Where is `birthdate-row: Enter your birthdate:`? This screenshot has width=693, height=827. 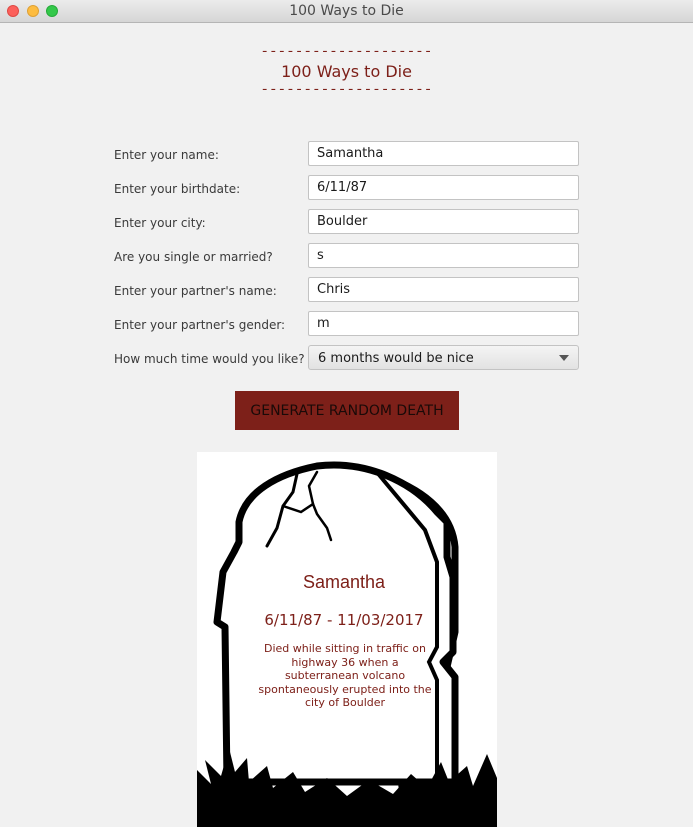
birthdate-row: Enter your birthdate: is located at coordinates (346, 188).